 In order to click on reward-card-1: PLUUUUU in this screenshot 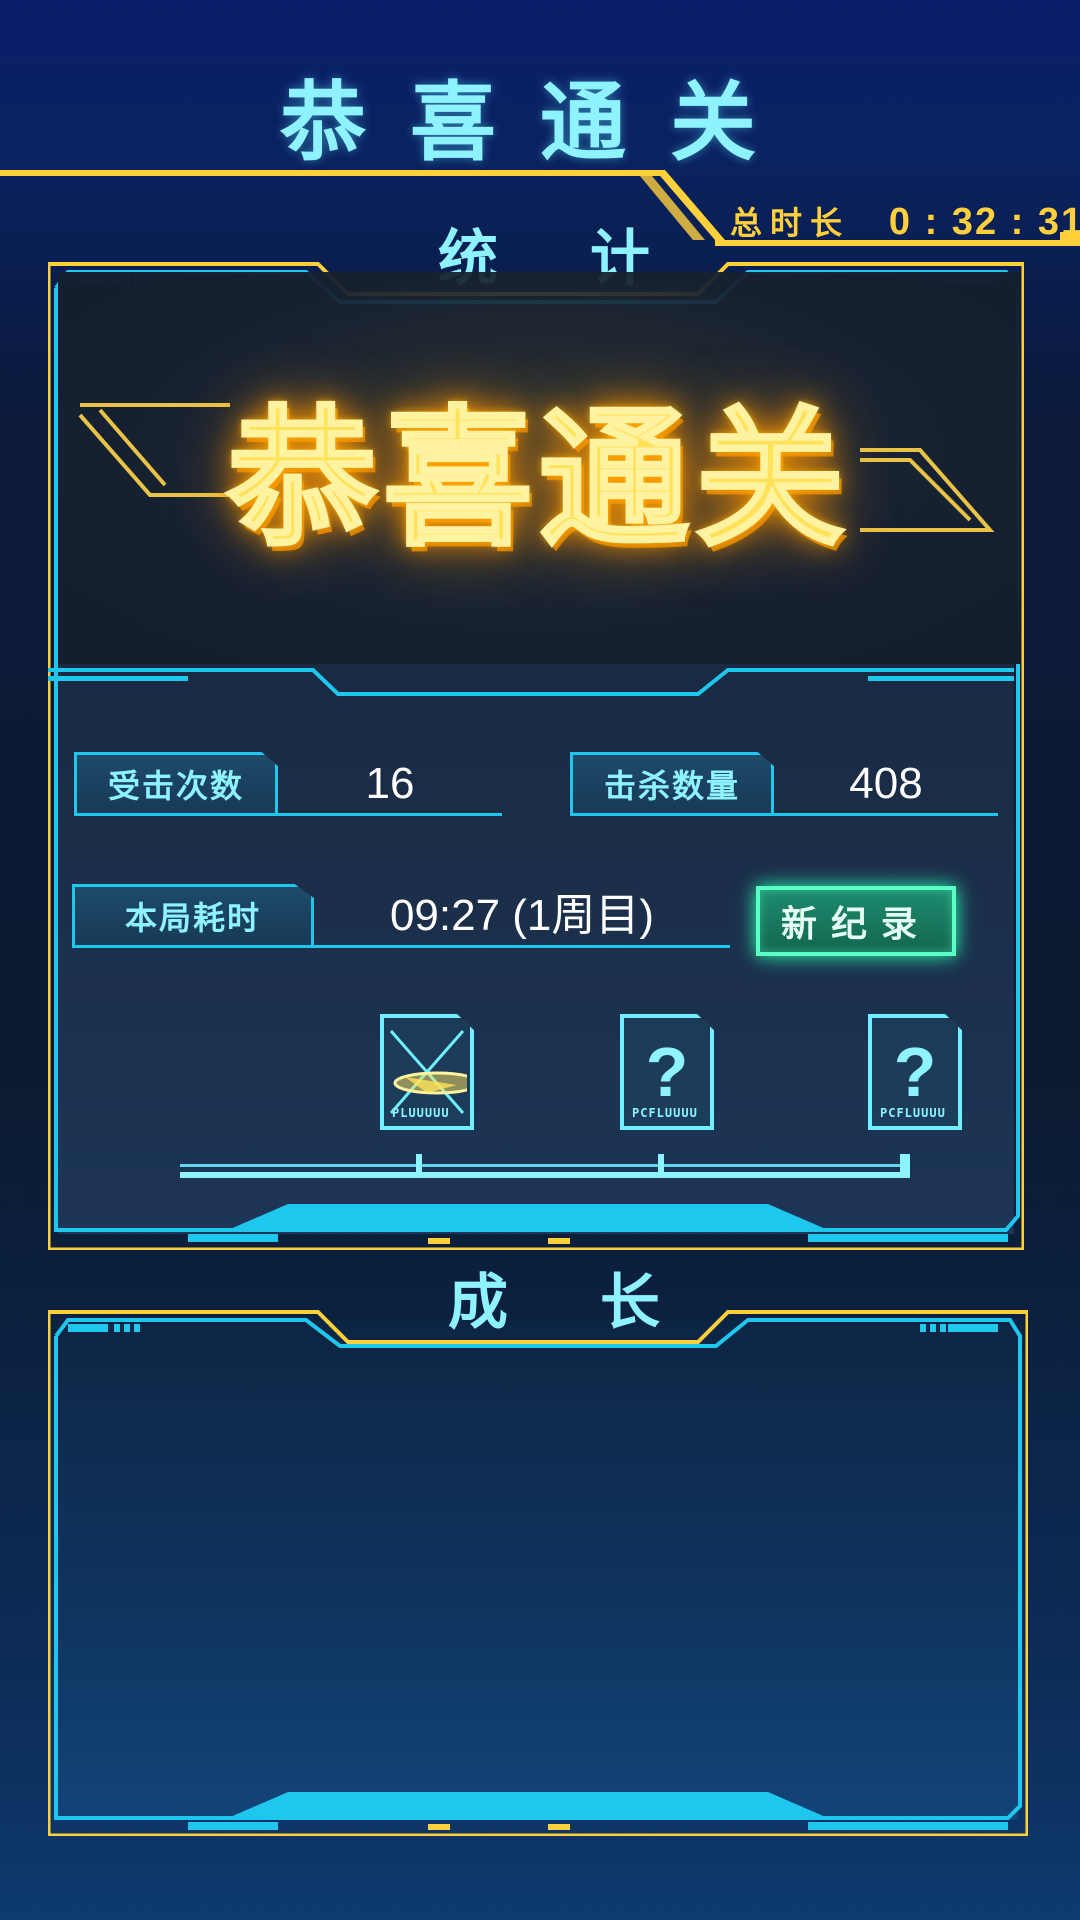, I will do `click(427, 1072)`.